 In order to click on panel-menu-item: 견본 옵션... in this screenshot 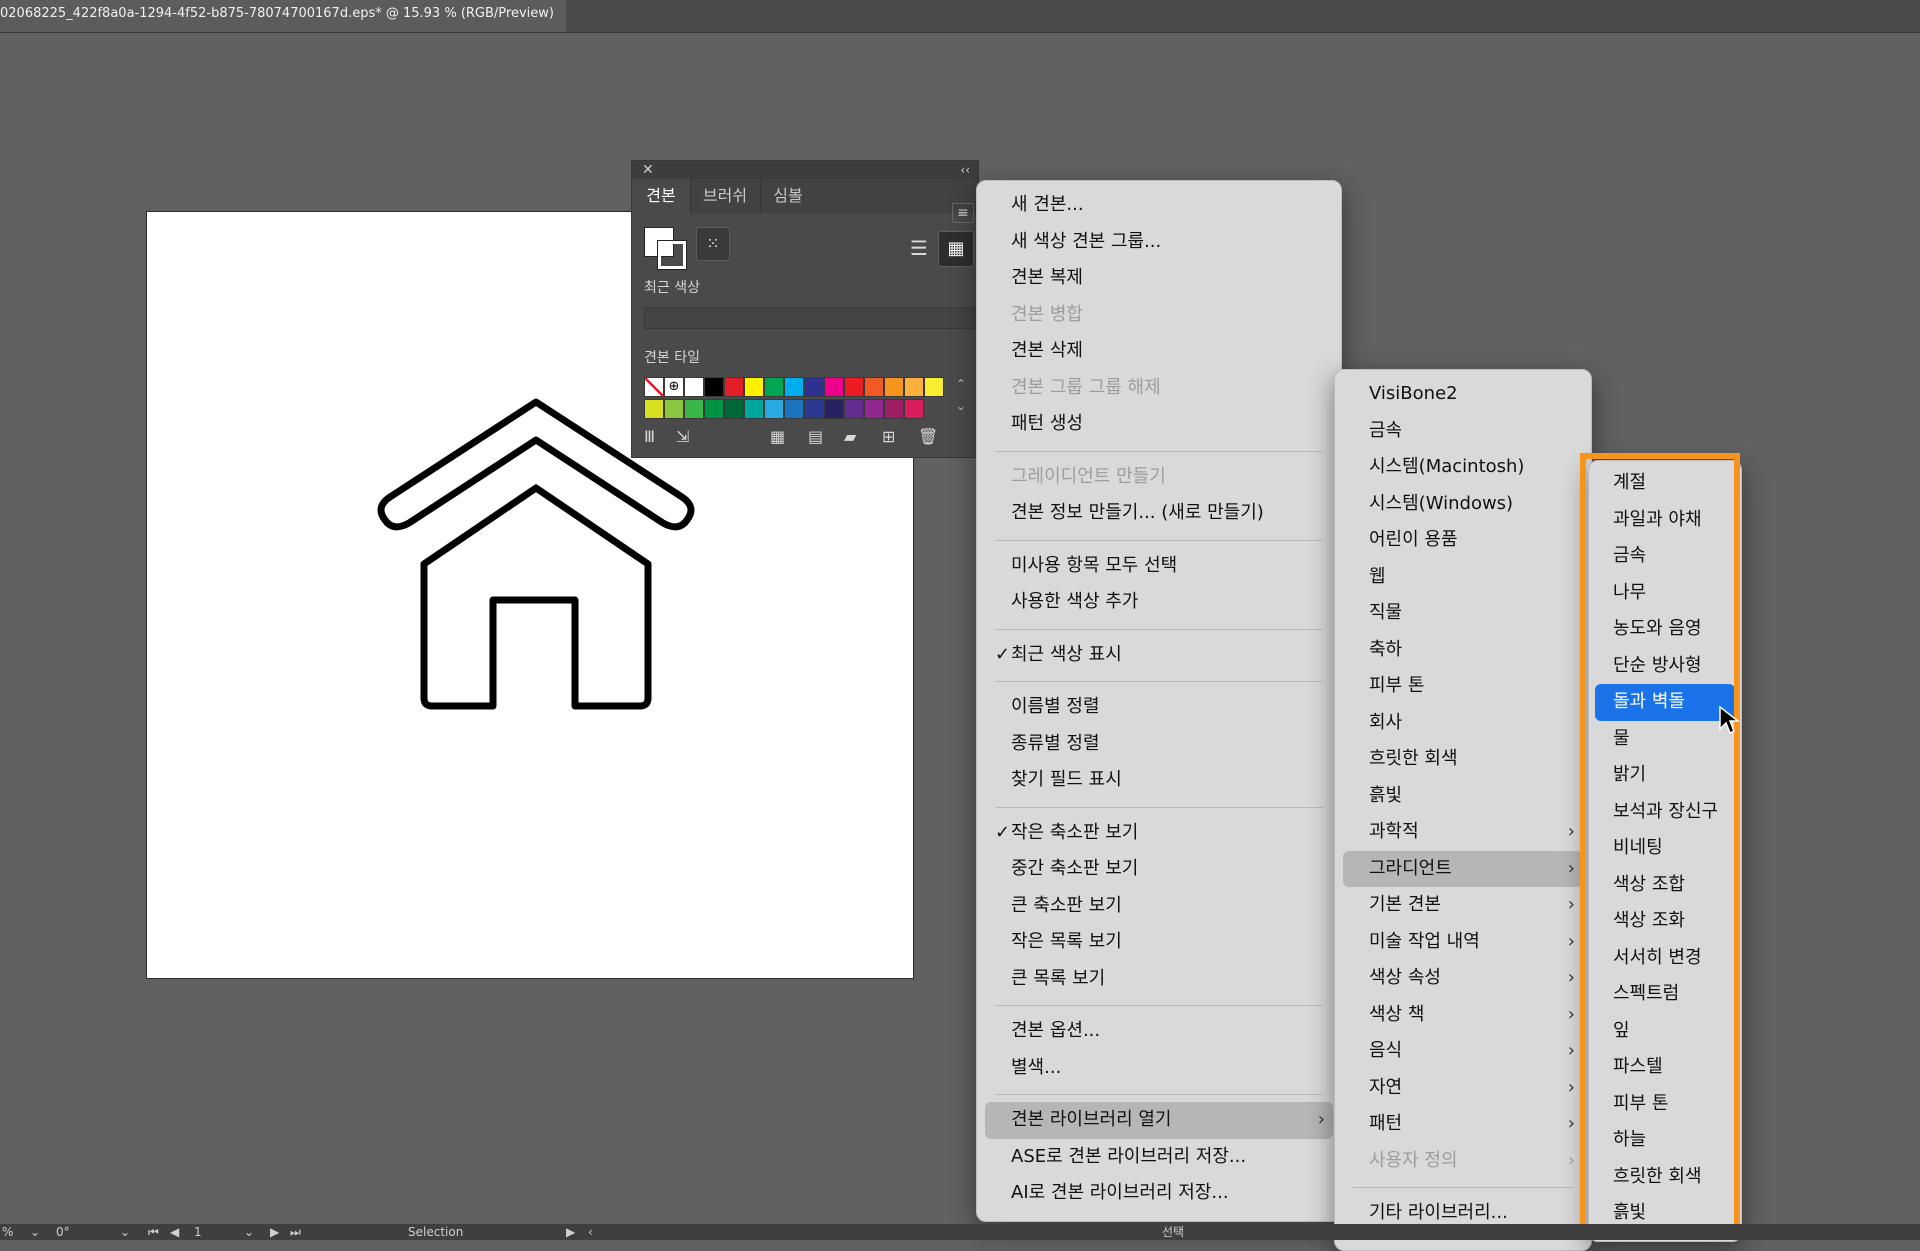, I will do `click(1159, 1031)`.